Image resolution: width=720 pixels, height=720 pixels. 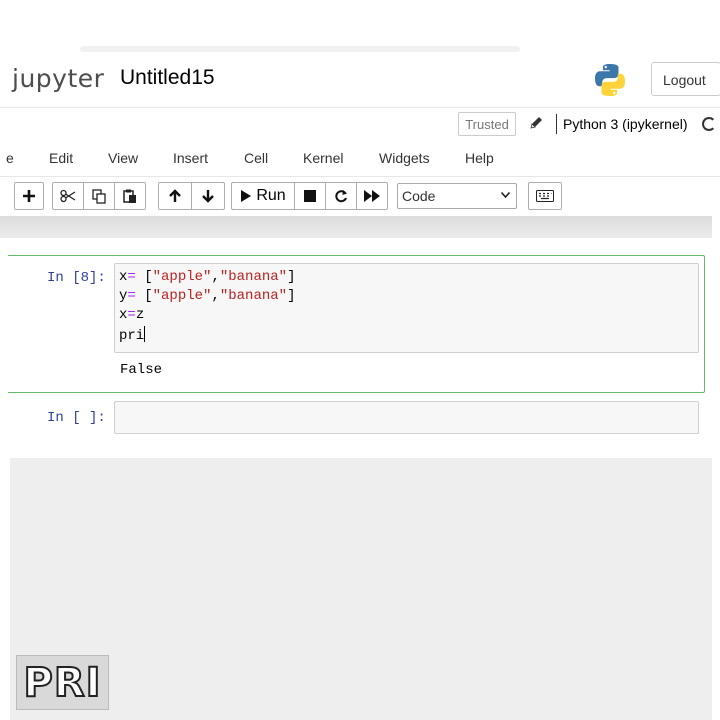 What do you see at coordinates (61, 158) in the screenshot?
I see `menu-edit: Edit` at bounding box center [61, 158].